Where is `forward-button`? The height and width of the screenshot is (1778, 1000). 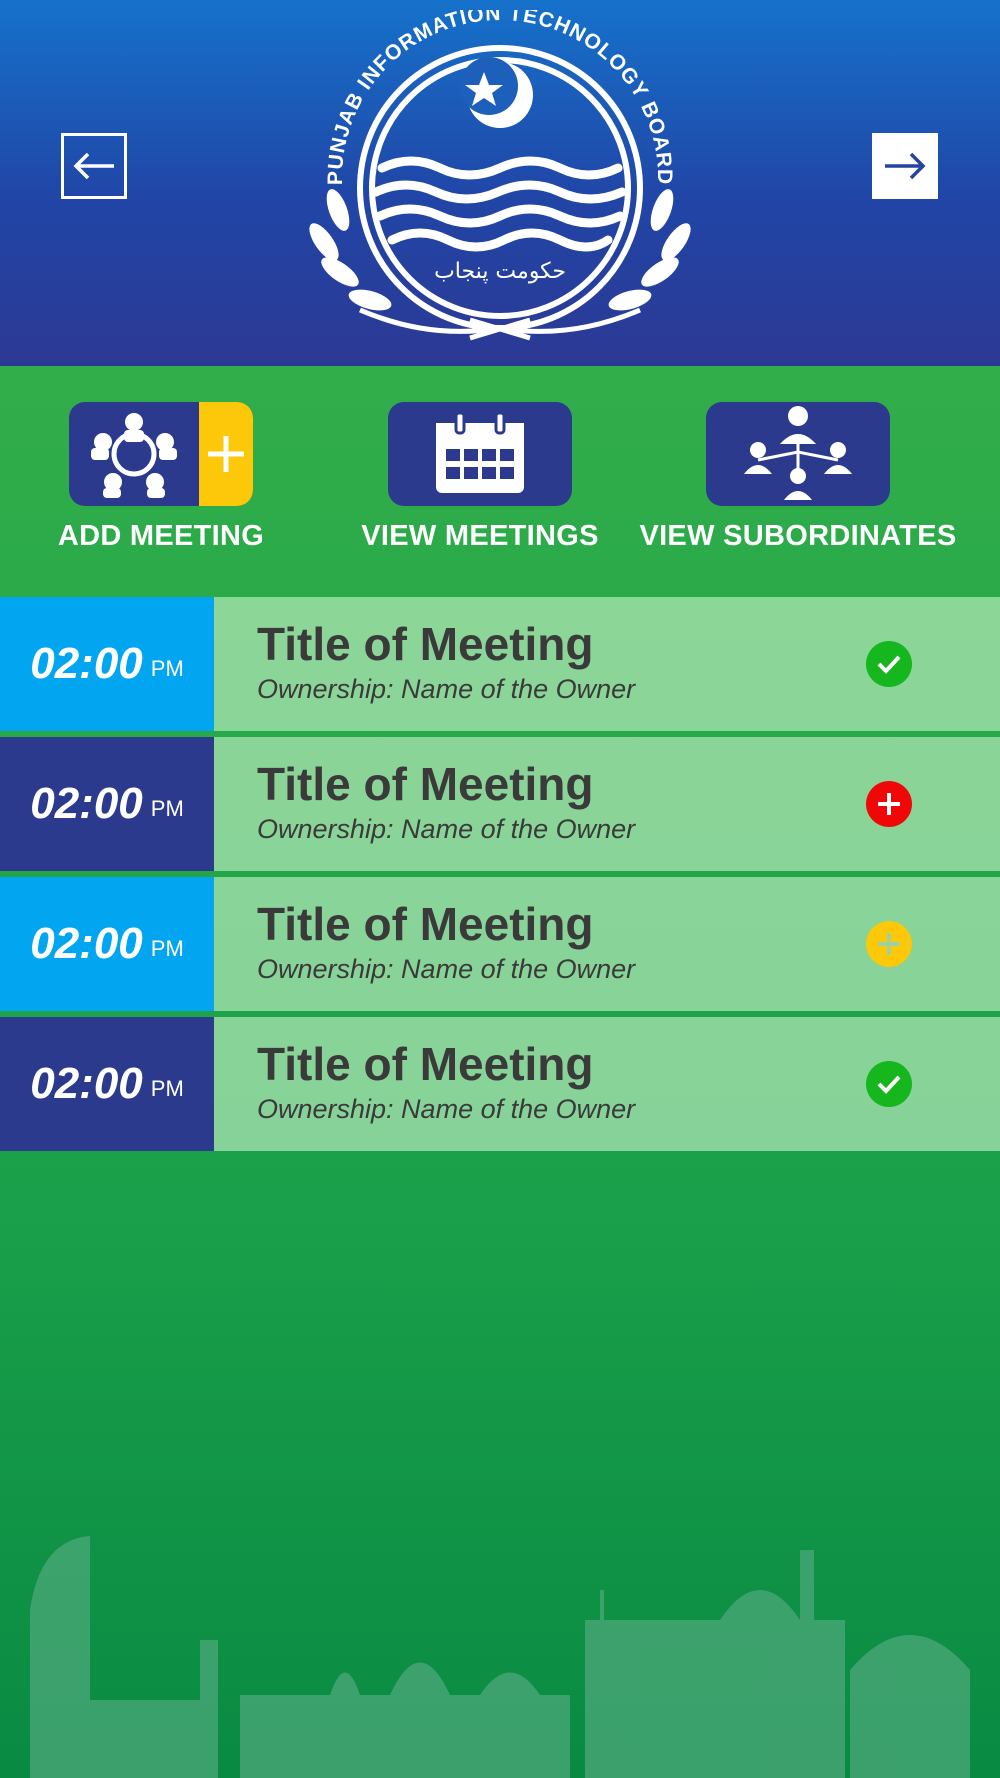 forward-button is located at coordinates (905, 166).